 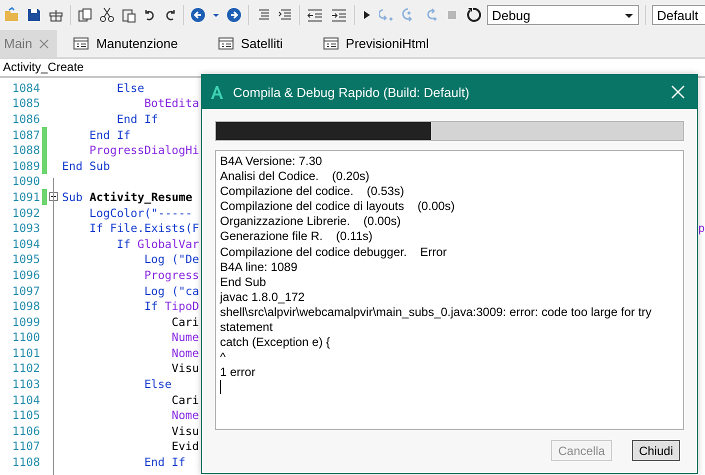 What do you see at coordinates (43, 67) in the screenshot?
I see `sub-selector: Activity_Create` at bounding box center [43, 67].